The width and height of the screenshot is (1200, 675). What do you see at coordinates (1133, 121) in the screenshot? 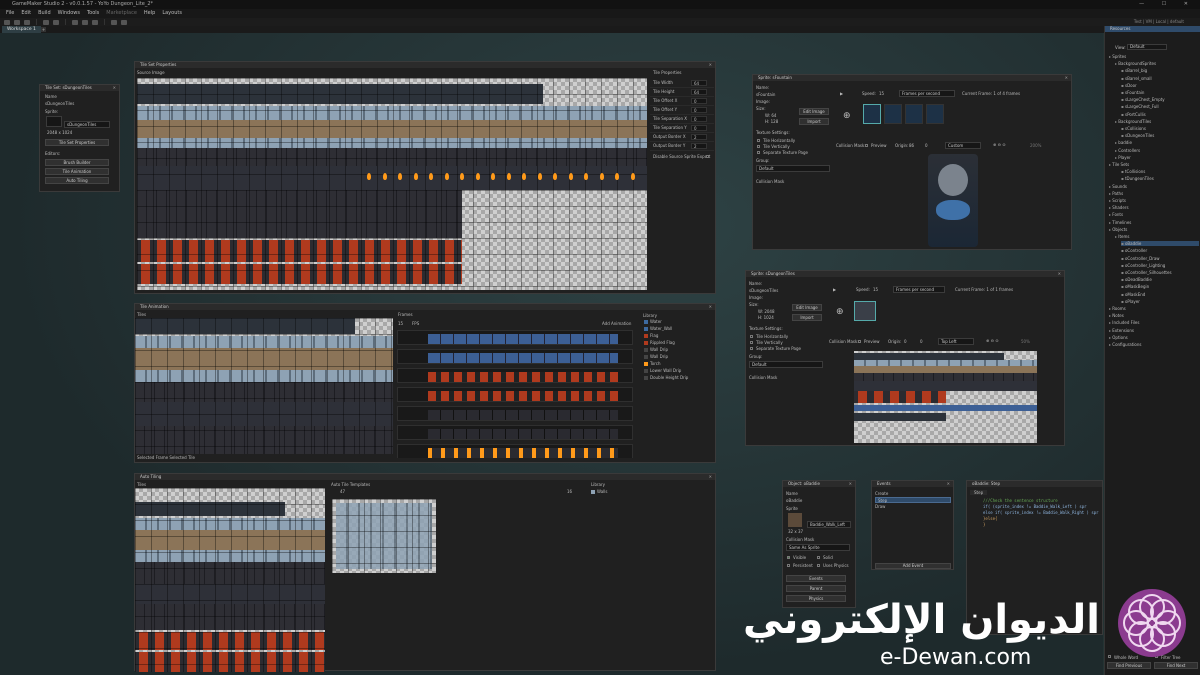
I see `resource-item: ▸ BackgroundTiles` at bounding box center [1133, 121].